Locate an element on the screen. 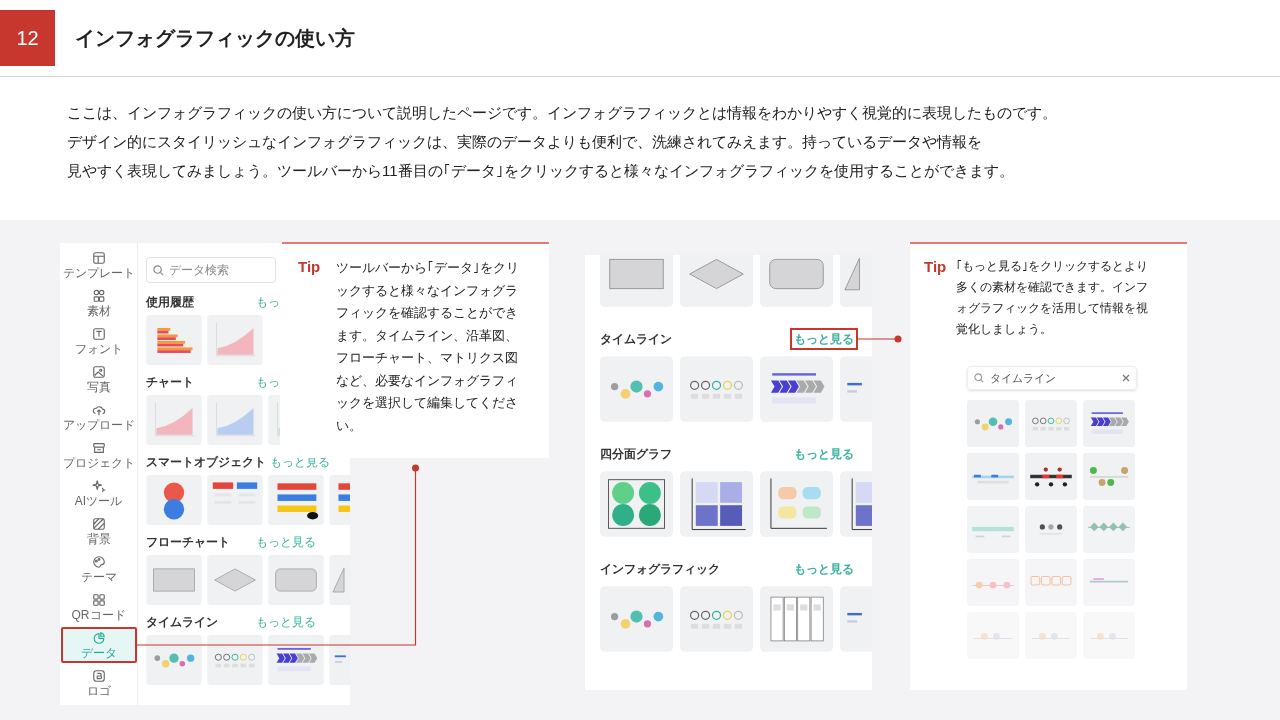 This screenshot has width=1280, height=720. sidebar-item: ロゴ is located at coordinates (98, 683).